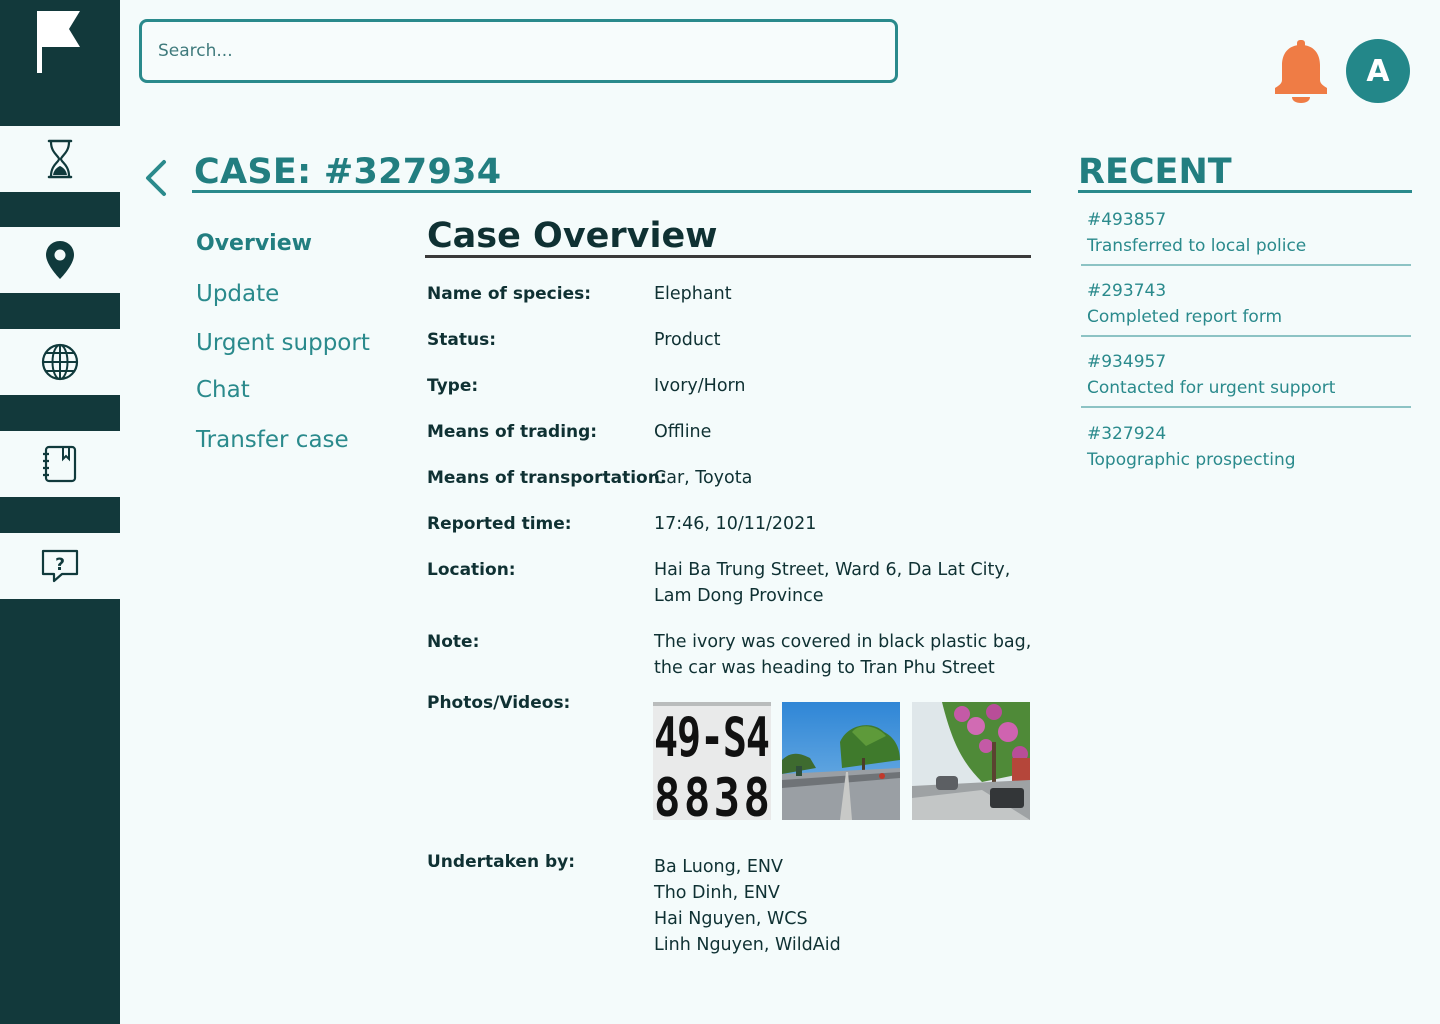  Describe the element at coordinates (731, 919) in the screenshot. I see `undertaker-3: Hai Nguyen, WCS` at that location.